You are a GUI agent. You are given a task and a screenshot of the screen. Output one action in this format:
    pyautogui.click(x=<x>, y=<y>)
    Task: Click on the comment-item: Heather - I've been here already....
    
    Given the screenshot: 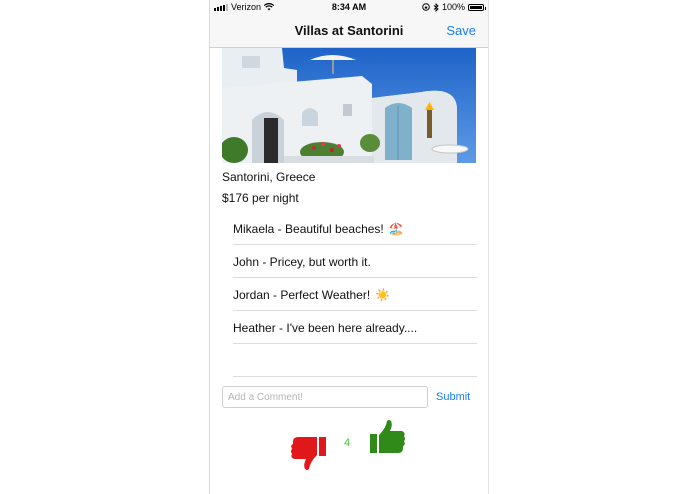 What is the action you would take?
    pyautogui.click(x=355, y=327)
    